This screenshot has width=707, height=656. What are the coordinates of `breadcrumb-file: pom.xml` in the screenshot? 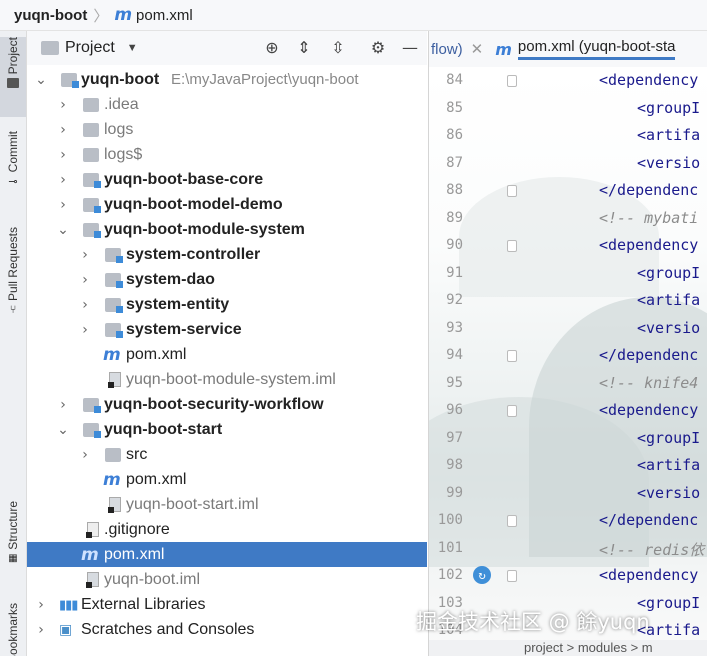 It's located at (164, 15).